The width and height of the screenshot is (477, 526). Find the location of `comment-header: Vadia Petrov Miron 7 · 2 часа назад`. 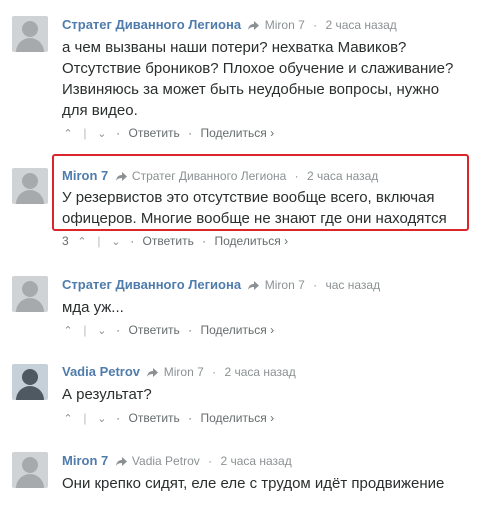

comment-header: Vadia Petrov Miron 7 · 2 часа назад is located at coordinates (179, 371).